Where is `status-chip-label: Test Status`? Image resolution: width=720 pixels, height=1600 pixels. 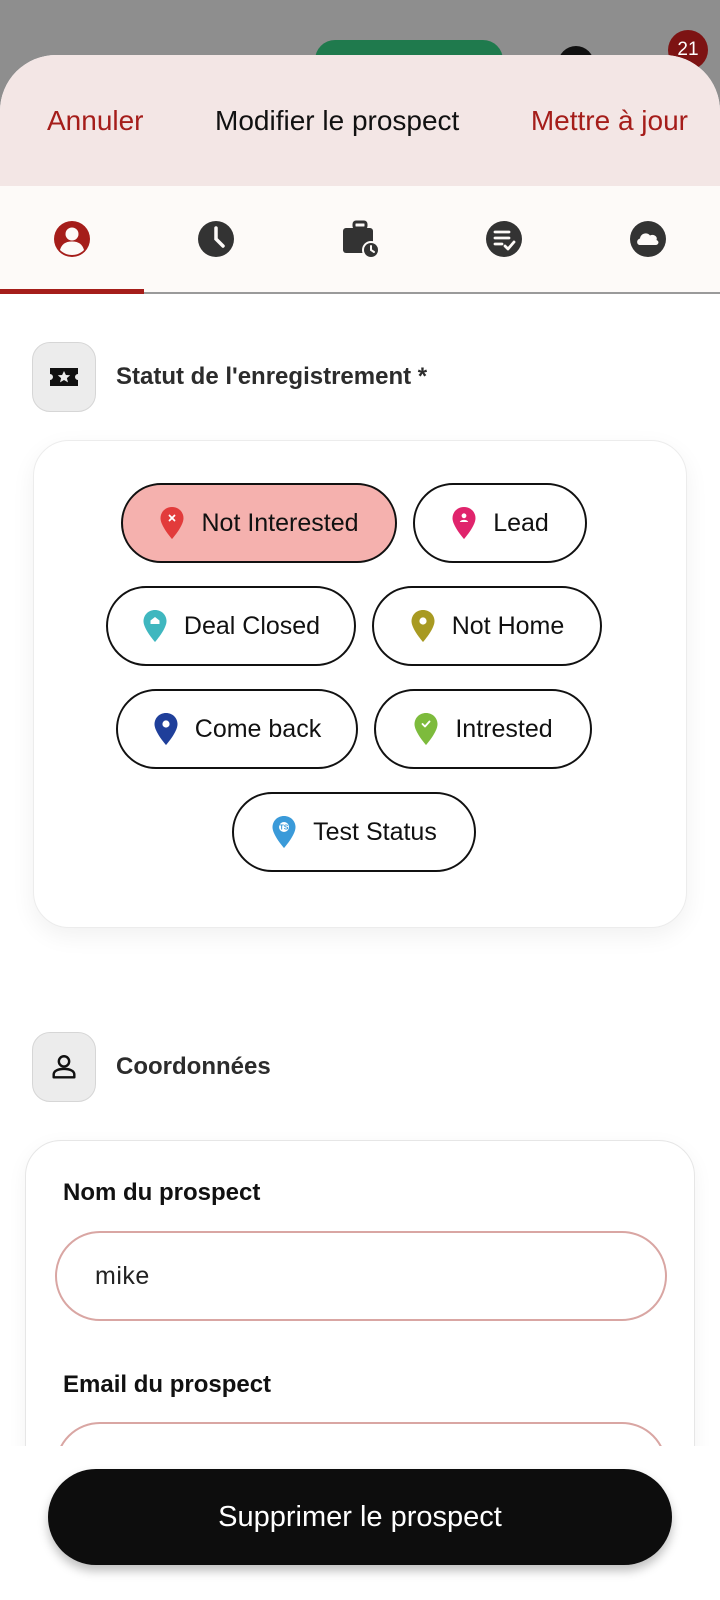 status-chip-label: Test Status is located at coordinates (375, 831).